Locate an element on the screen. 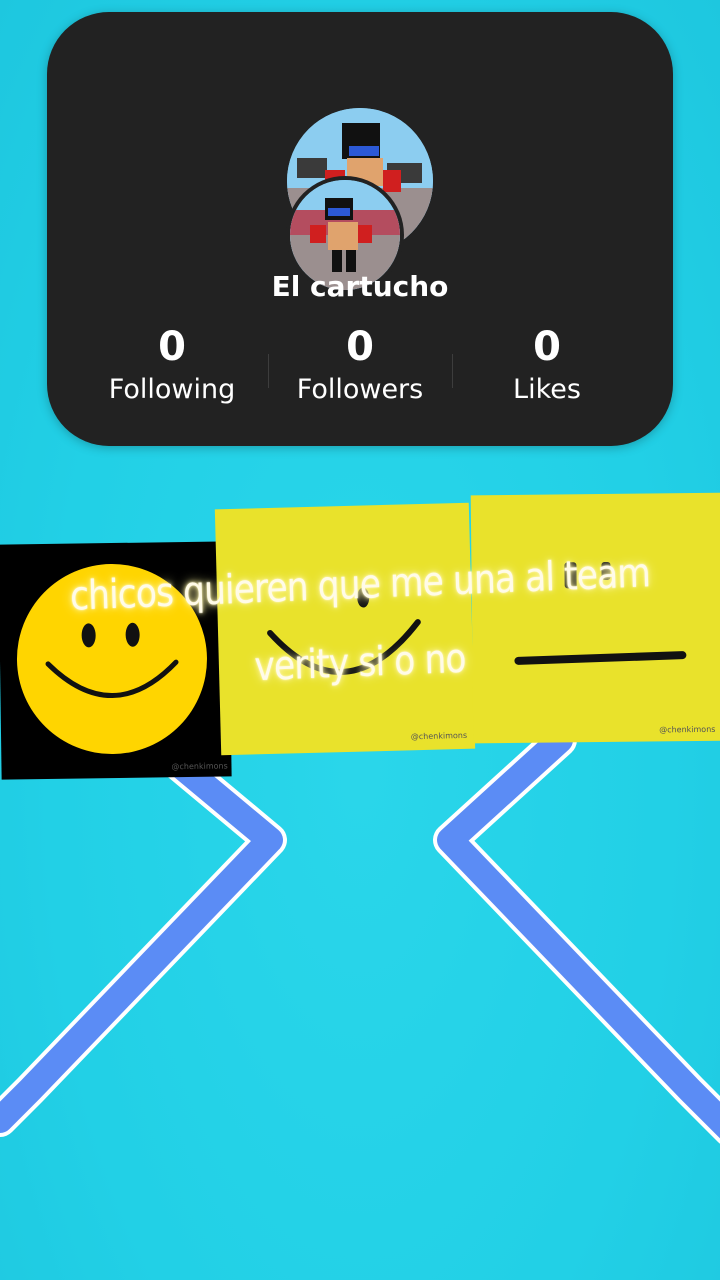  followers-label: Followers is located at coordinates (360, 389).